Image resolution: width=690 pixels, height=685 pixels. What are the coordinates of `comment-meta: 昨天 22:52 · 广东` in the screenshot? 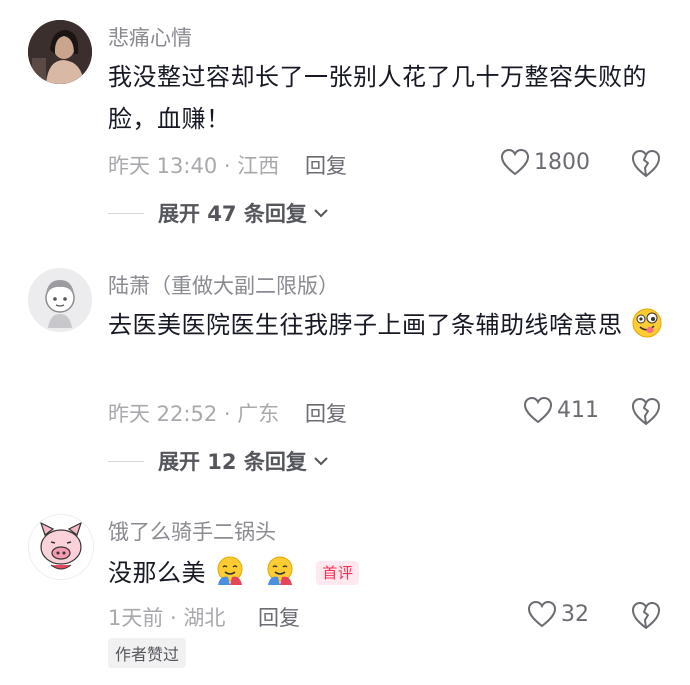 It's located at (194, 414).